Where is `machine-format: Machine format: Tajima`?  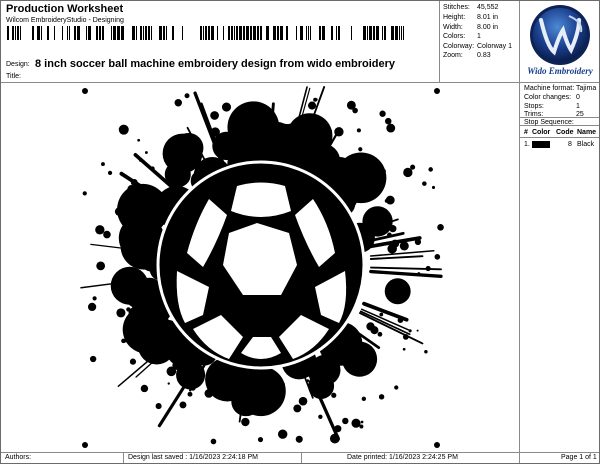
machine-format: Machine format: Tajima is located at coordinates (560, 88).